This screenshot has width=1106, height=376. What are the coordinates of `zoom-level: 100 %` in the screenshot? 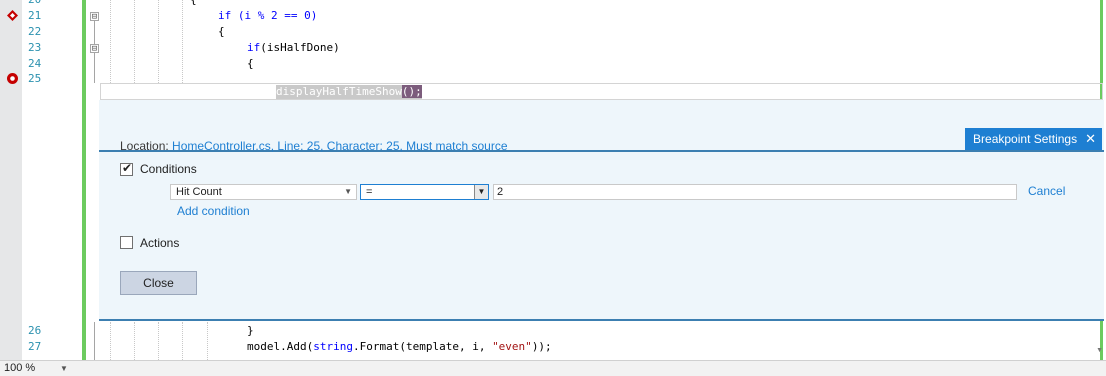 It's located at (19, 368).